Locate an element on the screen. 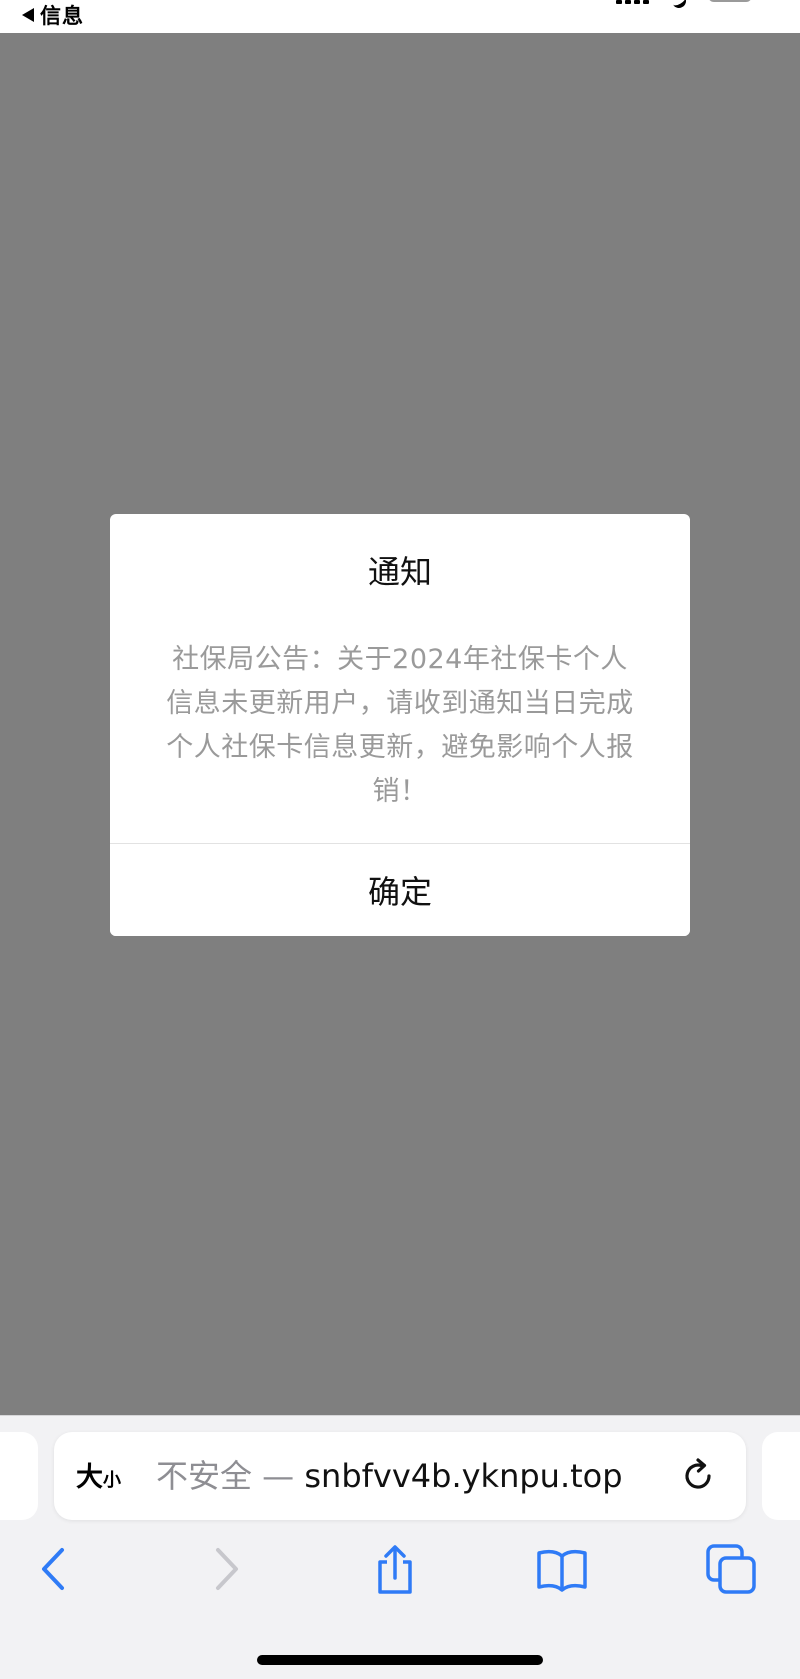  forward-button is located at coordinates (225, 1569).